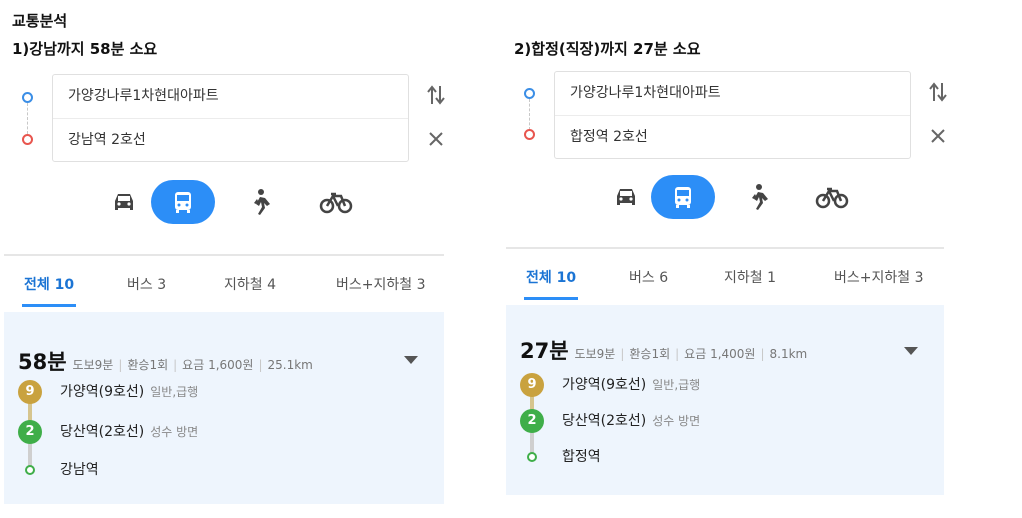 This screenshot has height=518, width=1022. I want to click on tab-subway: 지하철 4, so click(250, 284).